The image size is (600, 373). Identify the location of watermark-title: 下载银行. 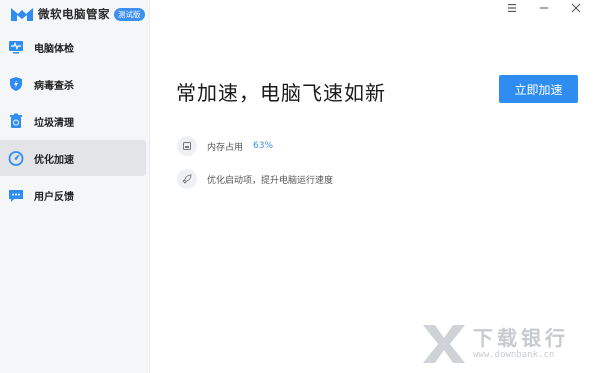
(521, 338).